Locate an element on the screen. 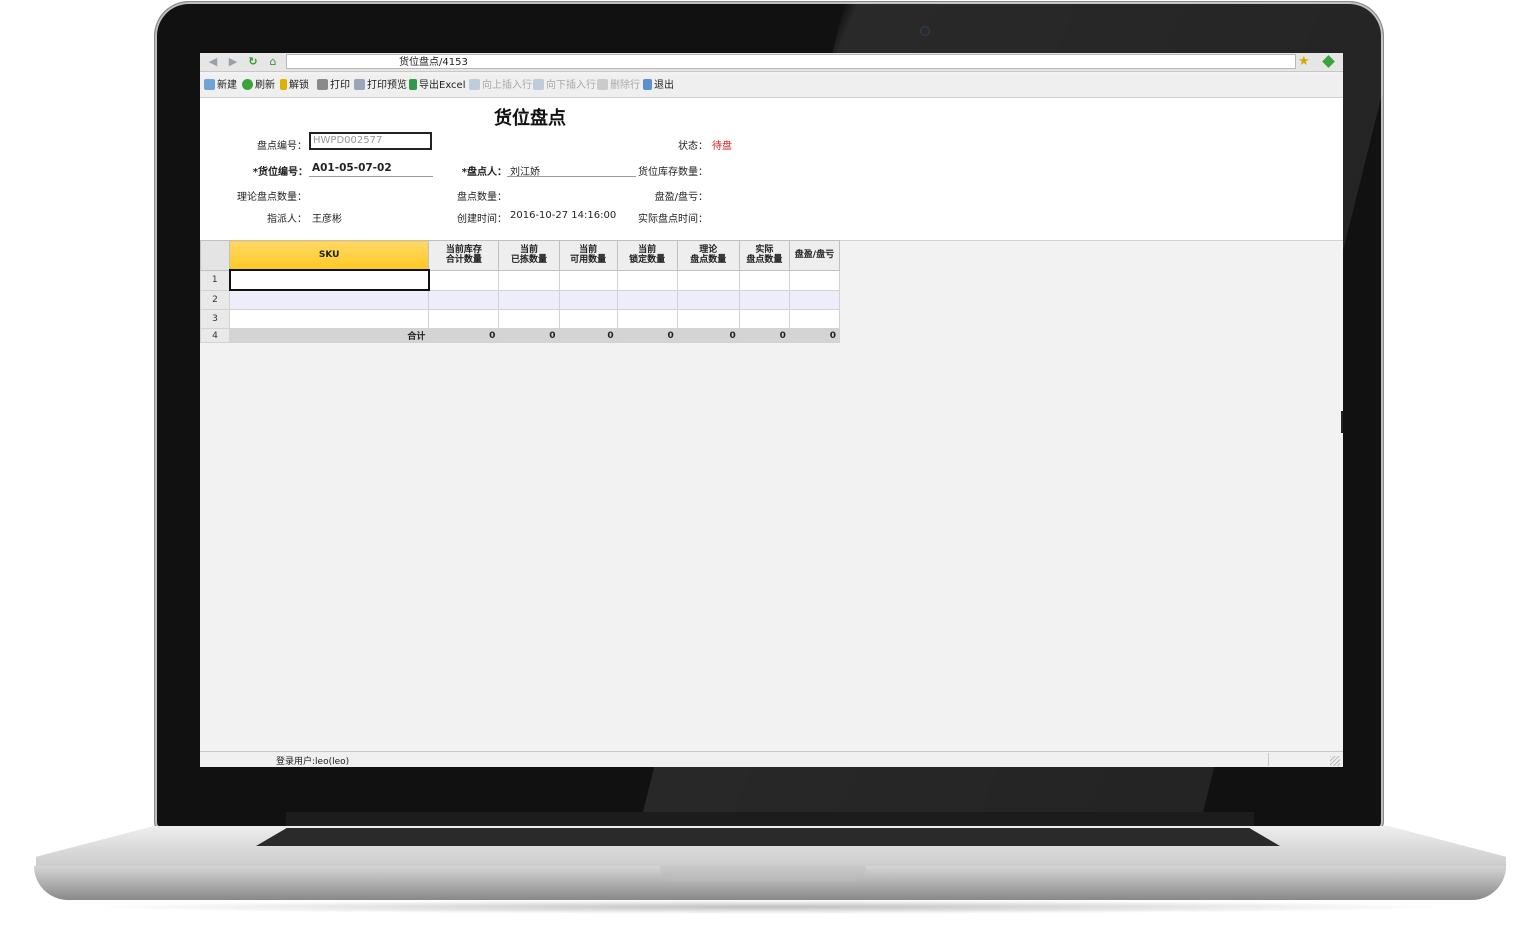 The width and height of the screenshot is (1534, 928). delete-row-button: 删除行 is located at coordinates (618, 86).